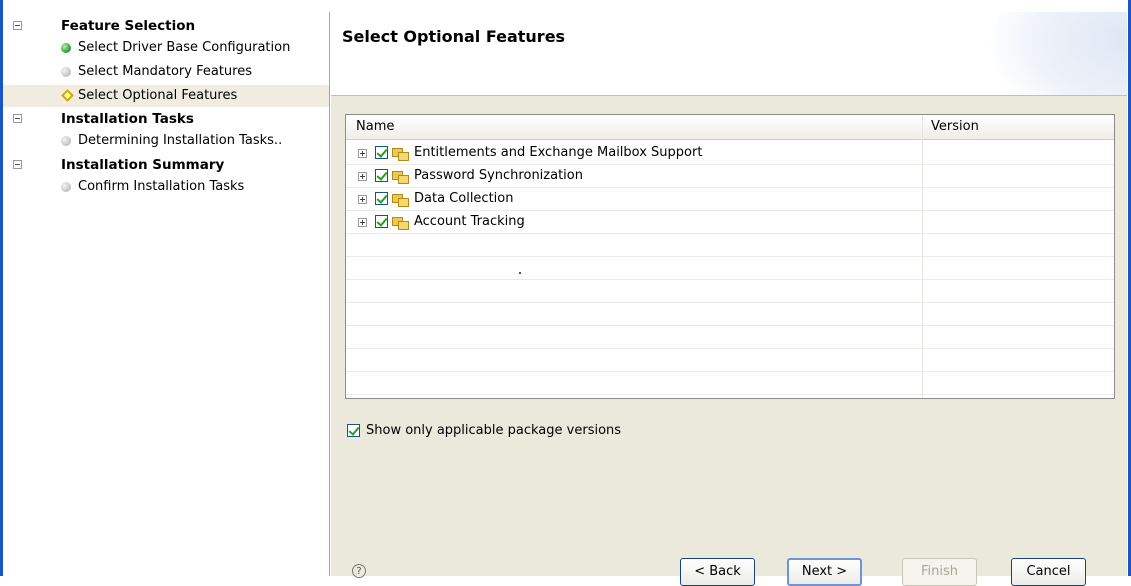  I want to click on nav-step-select-optional-features: Select Optional Features, so click(166, 96).